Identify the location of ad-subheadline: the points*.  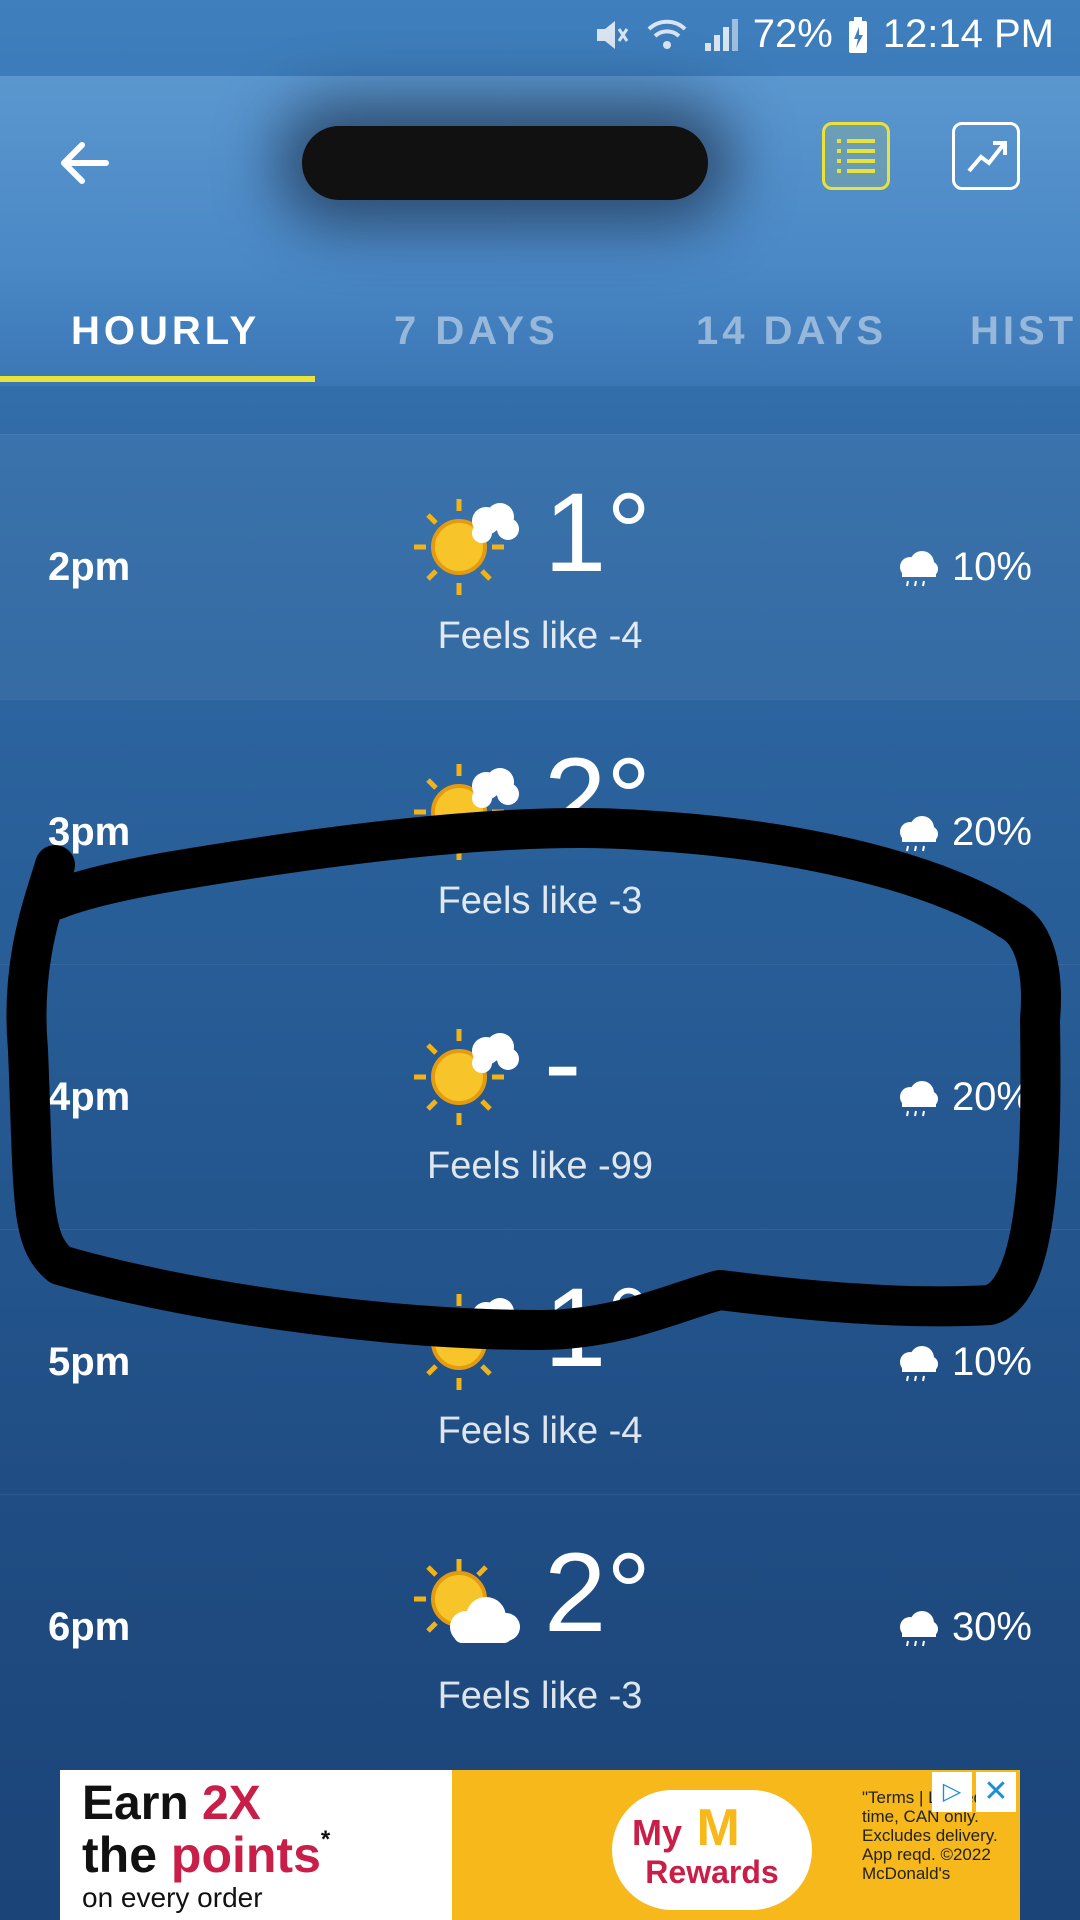
(206, 1855).